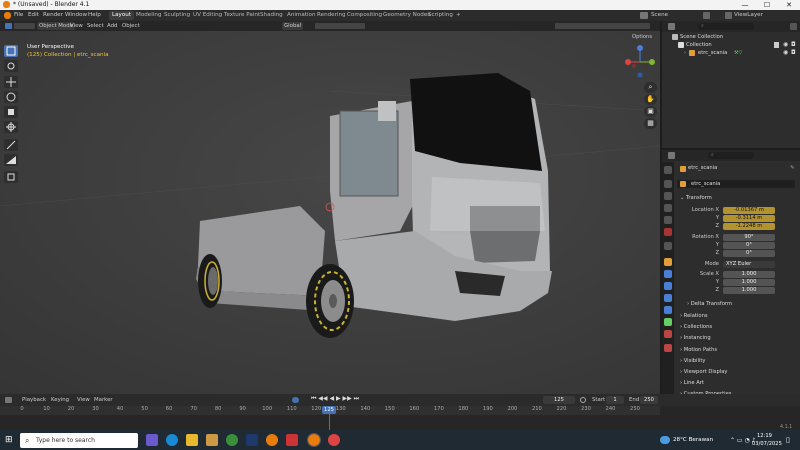 This screenshot has height=450, width=800. Describe the element at coordinates (76, 15) in the screenshot. I see `menu-window: Window` at that location.